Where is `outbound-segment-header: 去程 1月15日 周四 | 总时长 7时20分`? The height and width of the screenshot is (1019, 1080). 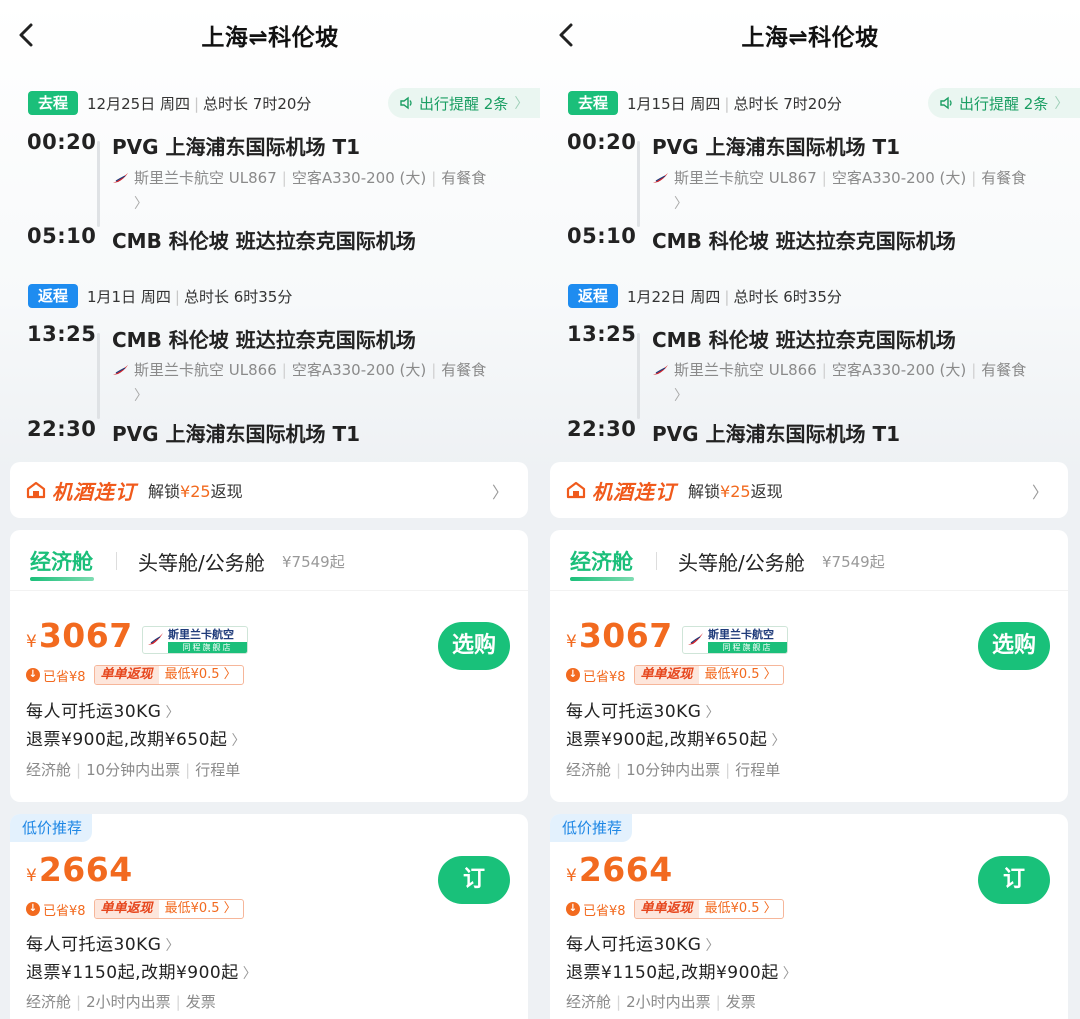 outbound-segment-header: 去程 1月15日 周四 | 总时长 7时20分 is located at coordinates (705, 103).